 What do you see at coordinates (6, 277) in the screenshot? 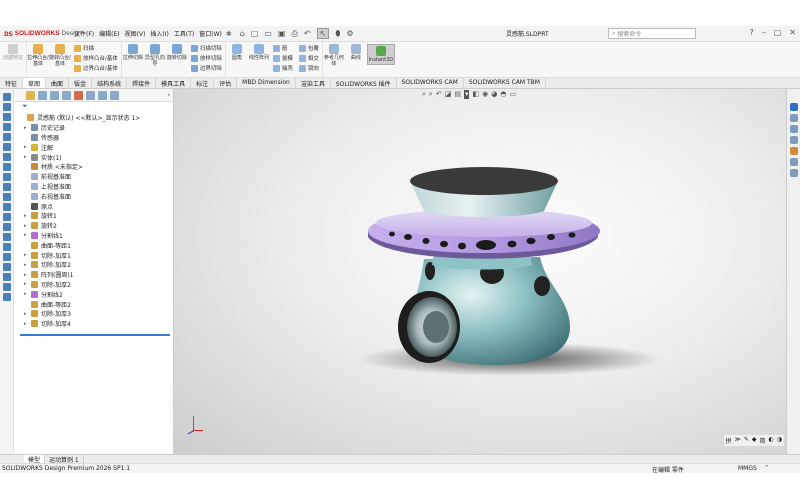
I see `sketch-fillet-icon` at bounding box center [6, 277].